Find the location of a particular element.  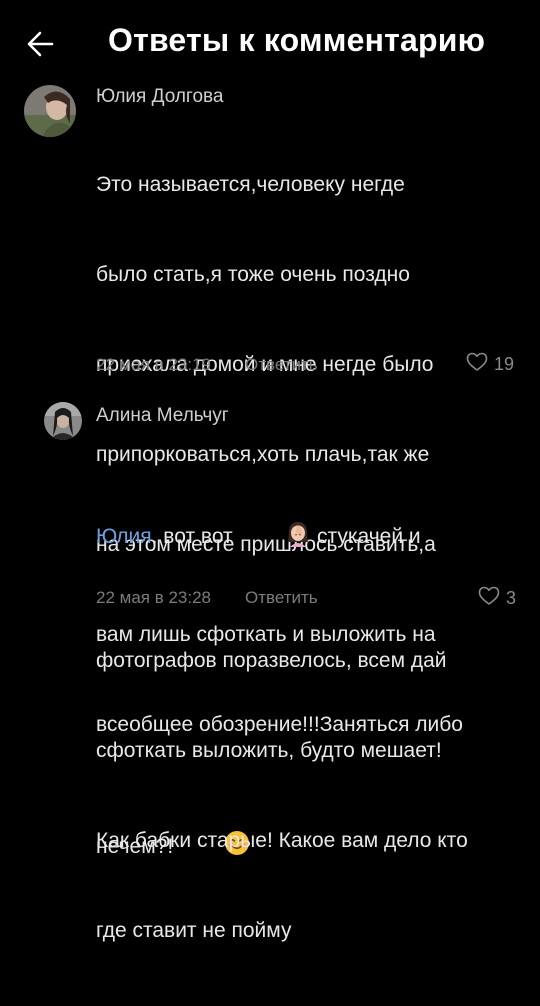

reply-button: Ответить is located at coordinates (281, 598).